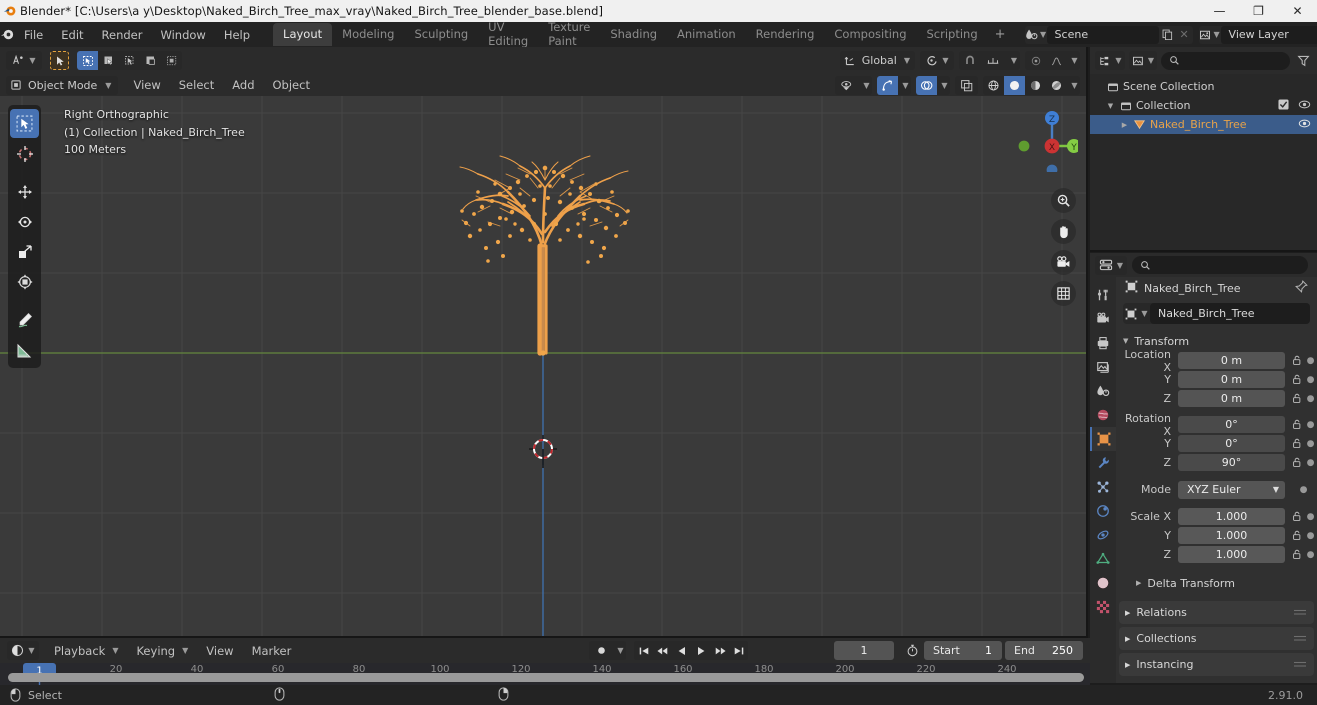 Image resolution: width=1317 pixels, height=705 pixels. I want to click on properties-tab-object, so click(1103, 439).